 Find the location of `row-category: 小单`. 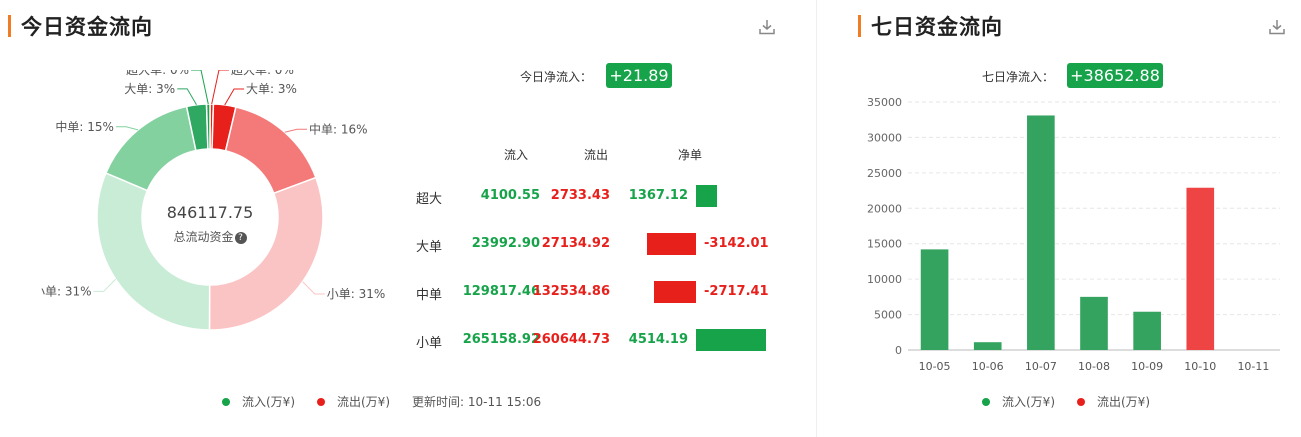

row-category: 小单 is located at coordinates (429, 343).